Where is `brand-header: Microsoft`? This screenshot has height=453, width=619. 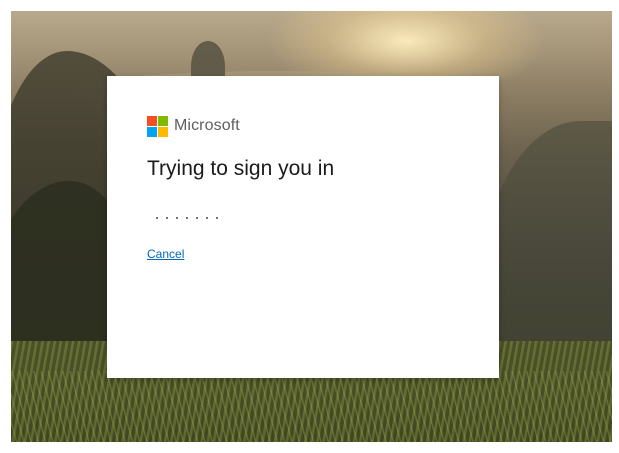 brand-header: Microsoft is located at coordinates (193, 126).